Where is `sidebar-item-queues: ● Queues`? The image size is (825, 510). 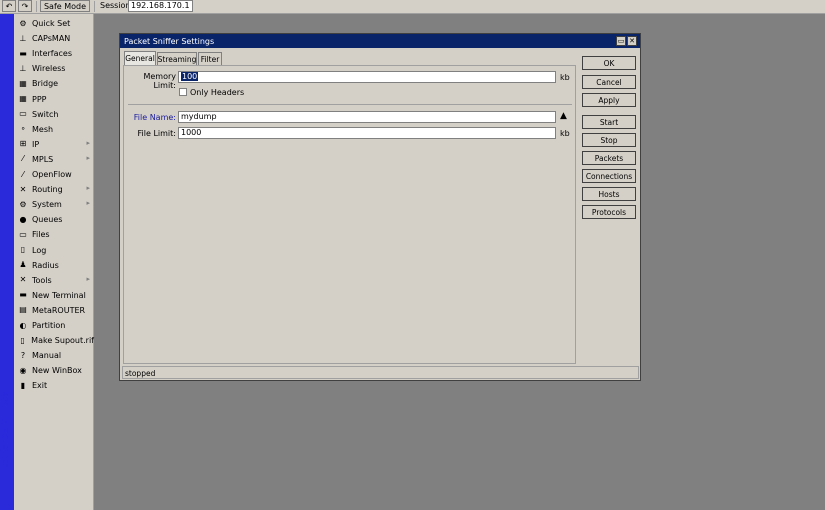
sidebar-item-queues: ● Queues is located at coordinates (54, 219).